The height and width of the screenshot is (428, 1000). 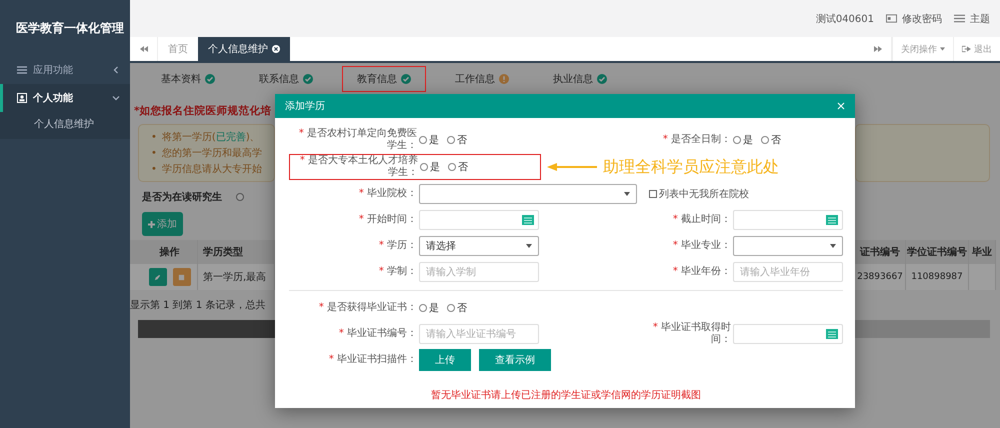 What do you see at coordinates (305, 106) in the screenshot?
I see `dialog-title: 添加学历` at bounding box center [305, 106].